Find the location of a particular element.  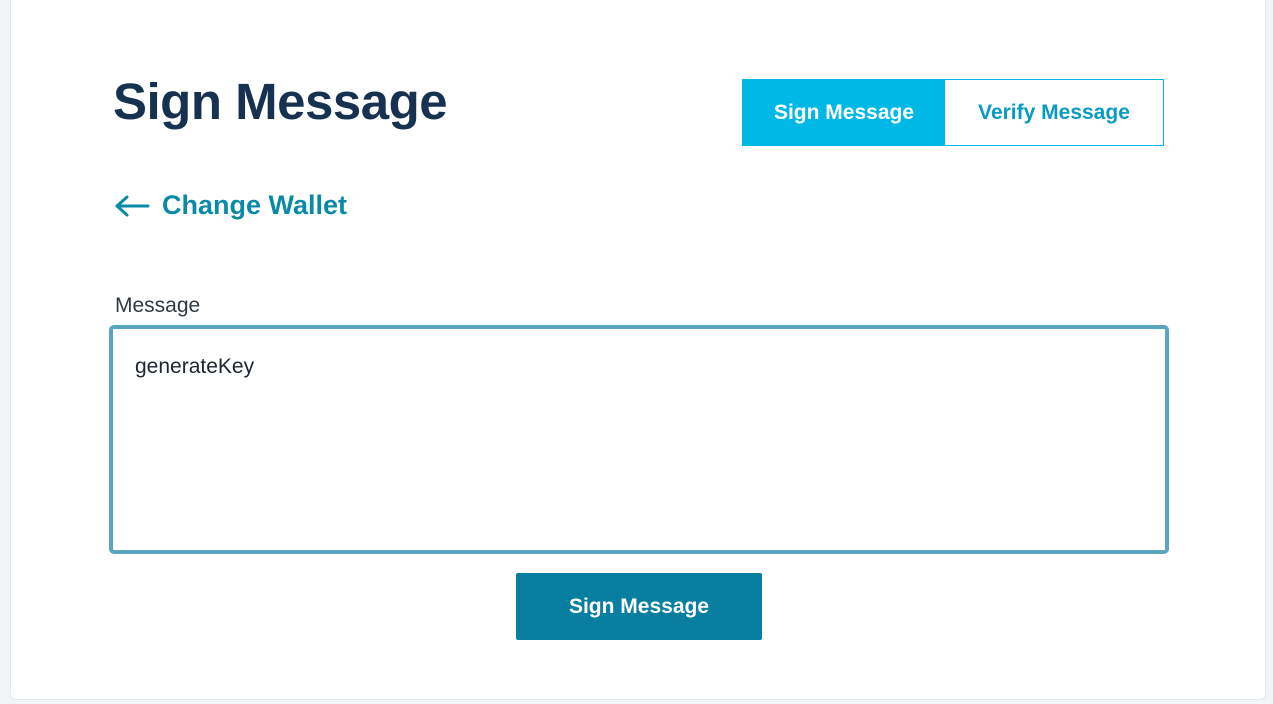

sign-message-button: Sign Message is located at coordinates (639, 606).